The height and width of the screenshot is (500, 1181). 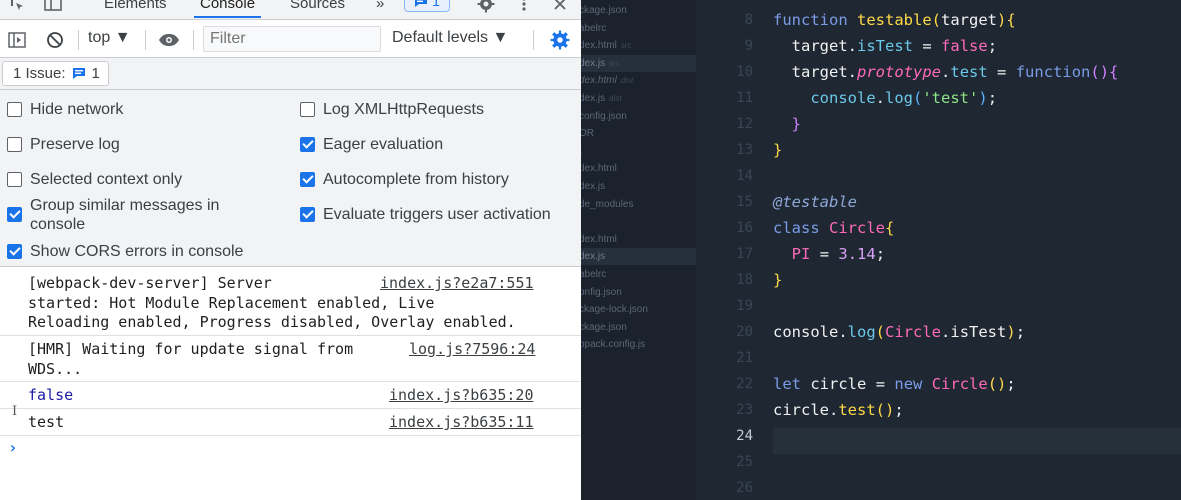 I want to click on message-source-link: index.js?e2a7:551, so click(x=457, y=283).